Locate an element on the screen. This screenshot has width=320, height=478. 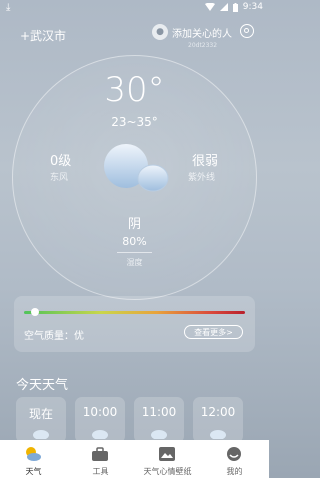
humidity-label: 湿度 is located at coordinates (134, 262).